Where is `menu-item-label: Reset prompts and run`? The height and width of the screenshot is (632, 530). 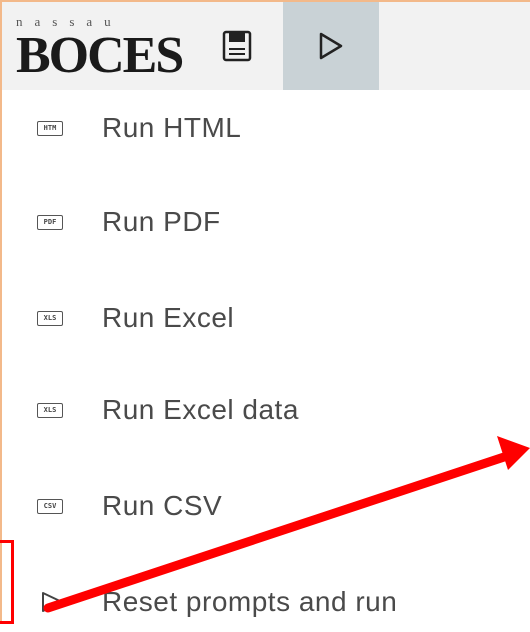
menu-item-label: Reset prompts and run is located at coordinates (250, 601).